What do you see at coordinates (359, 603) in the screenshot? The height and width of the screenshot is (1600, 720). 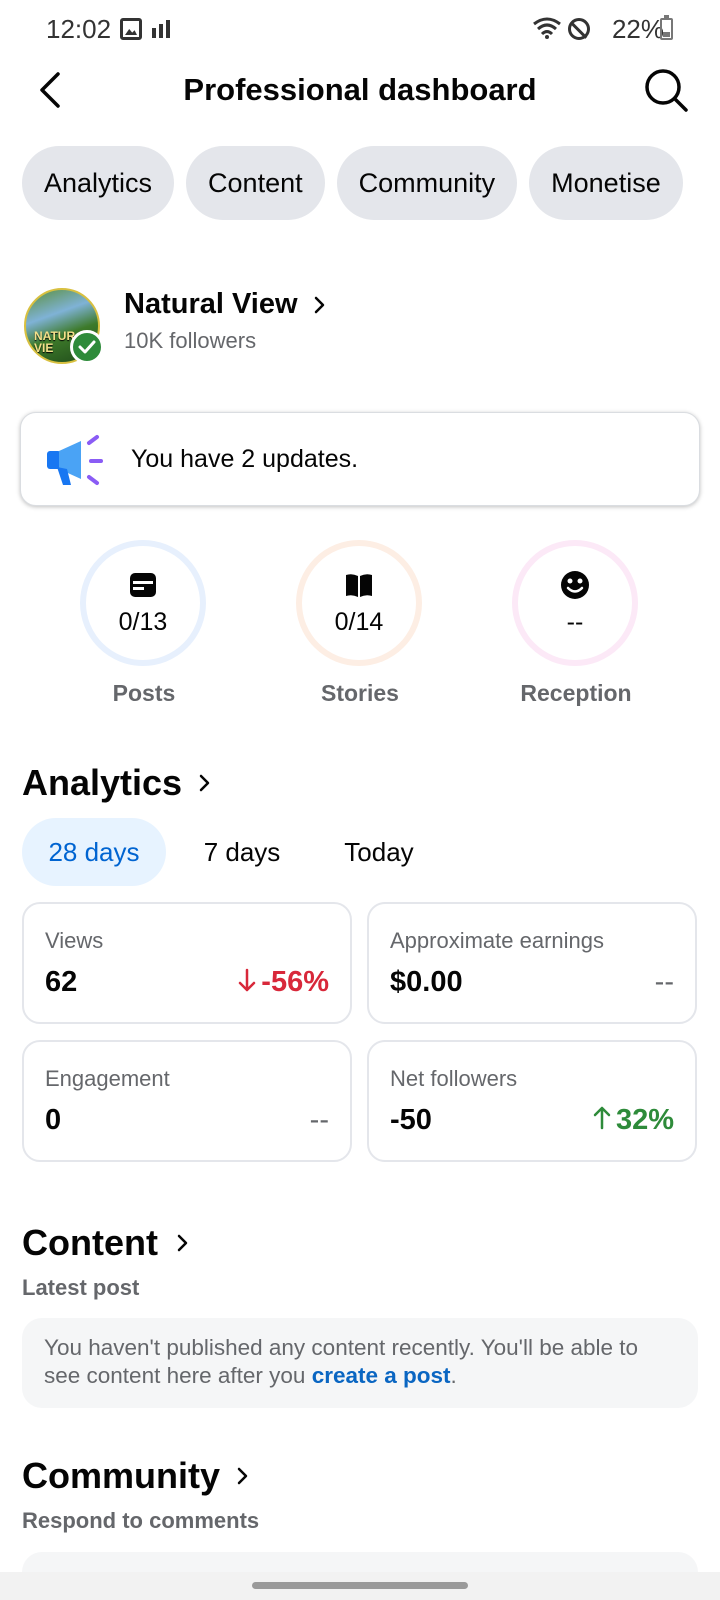 I see `stories-ring: 0/14` at bounding box center [359, 603].